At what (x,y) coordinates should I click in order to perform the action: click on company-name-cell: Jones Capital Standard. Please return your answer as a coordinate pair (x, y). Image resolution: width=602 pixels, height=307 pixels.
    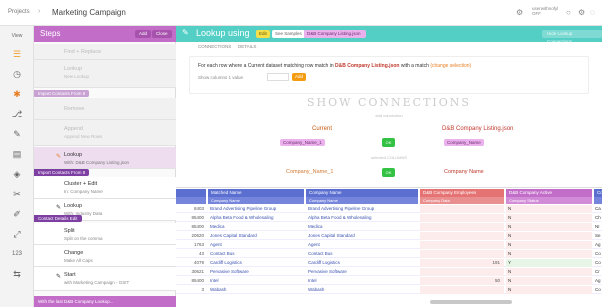
    Looking at the image, I should click on (362, 236).